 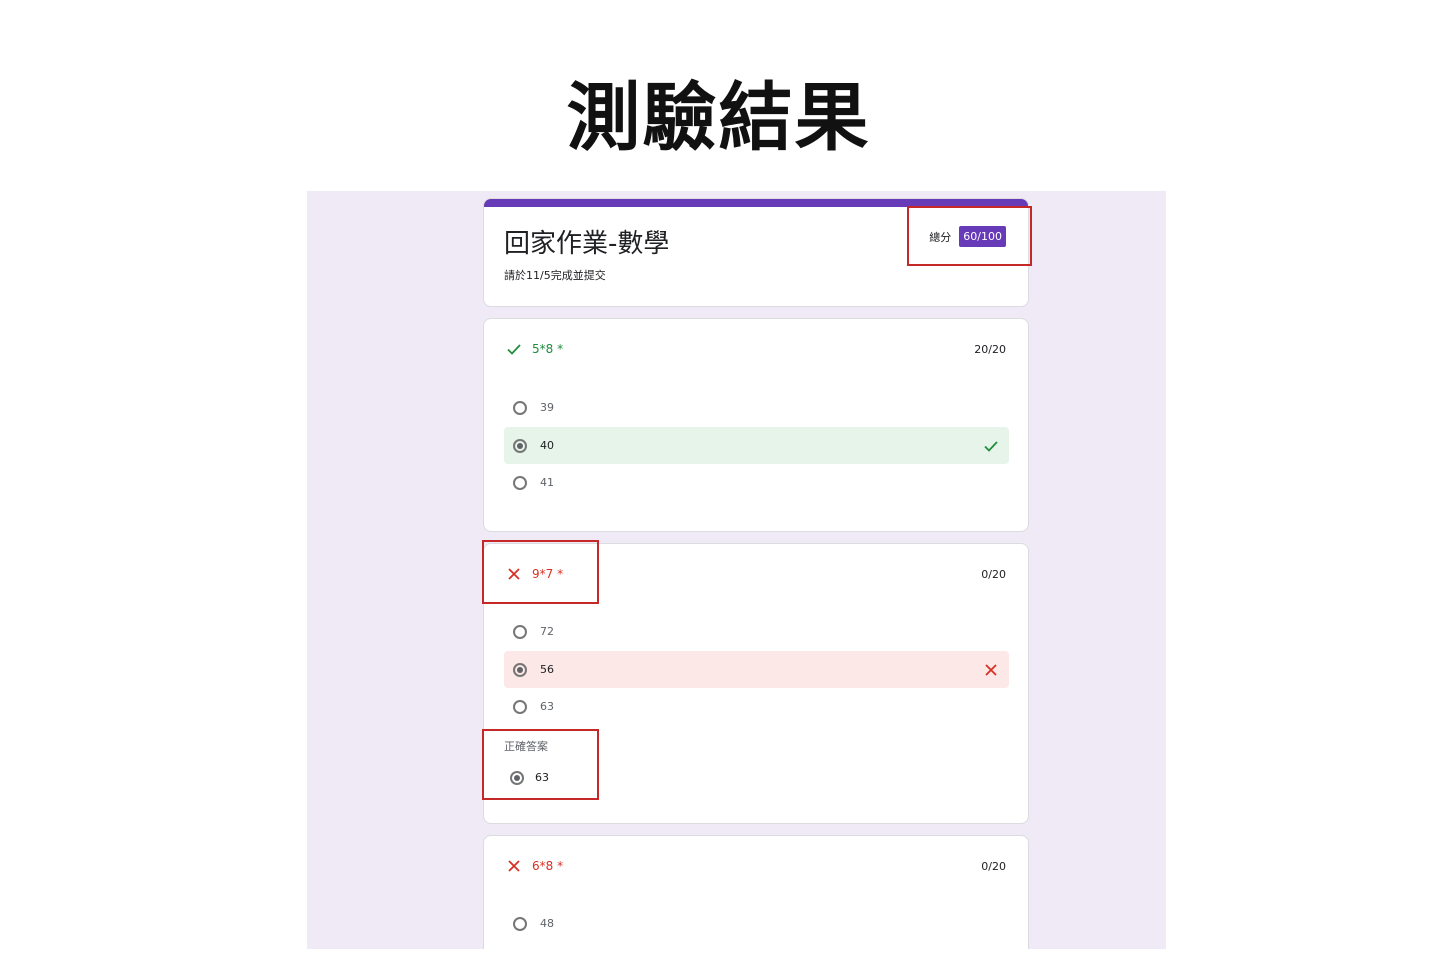 I want to click on option: 48, so click(x=756, y=923).